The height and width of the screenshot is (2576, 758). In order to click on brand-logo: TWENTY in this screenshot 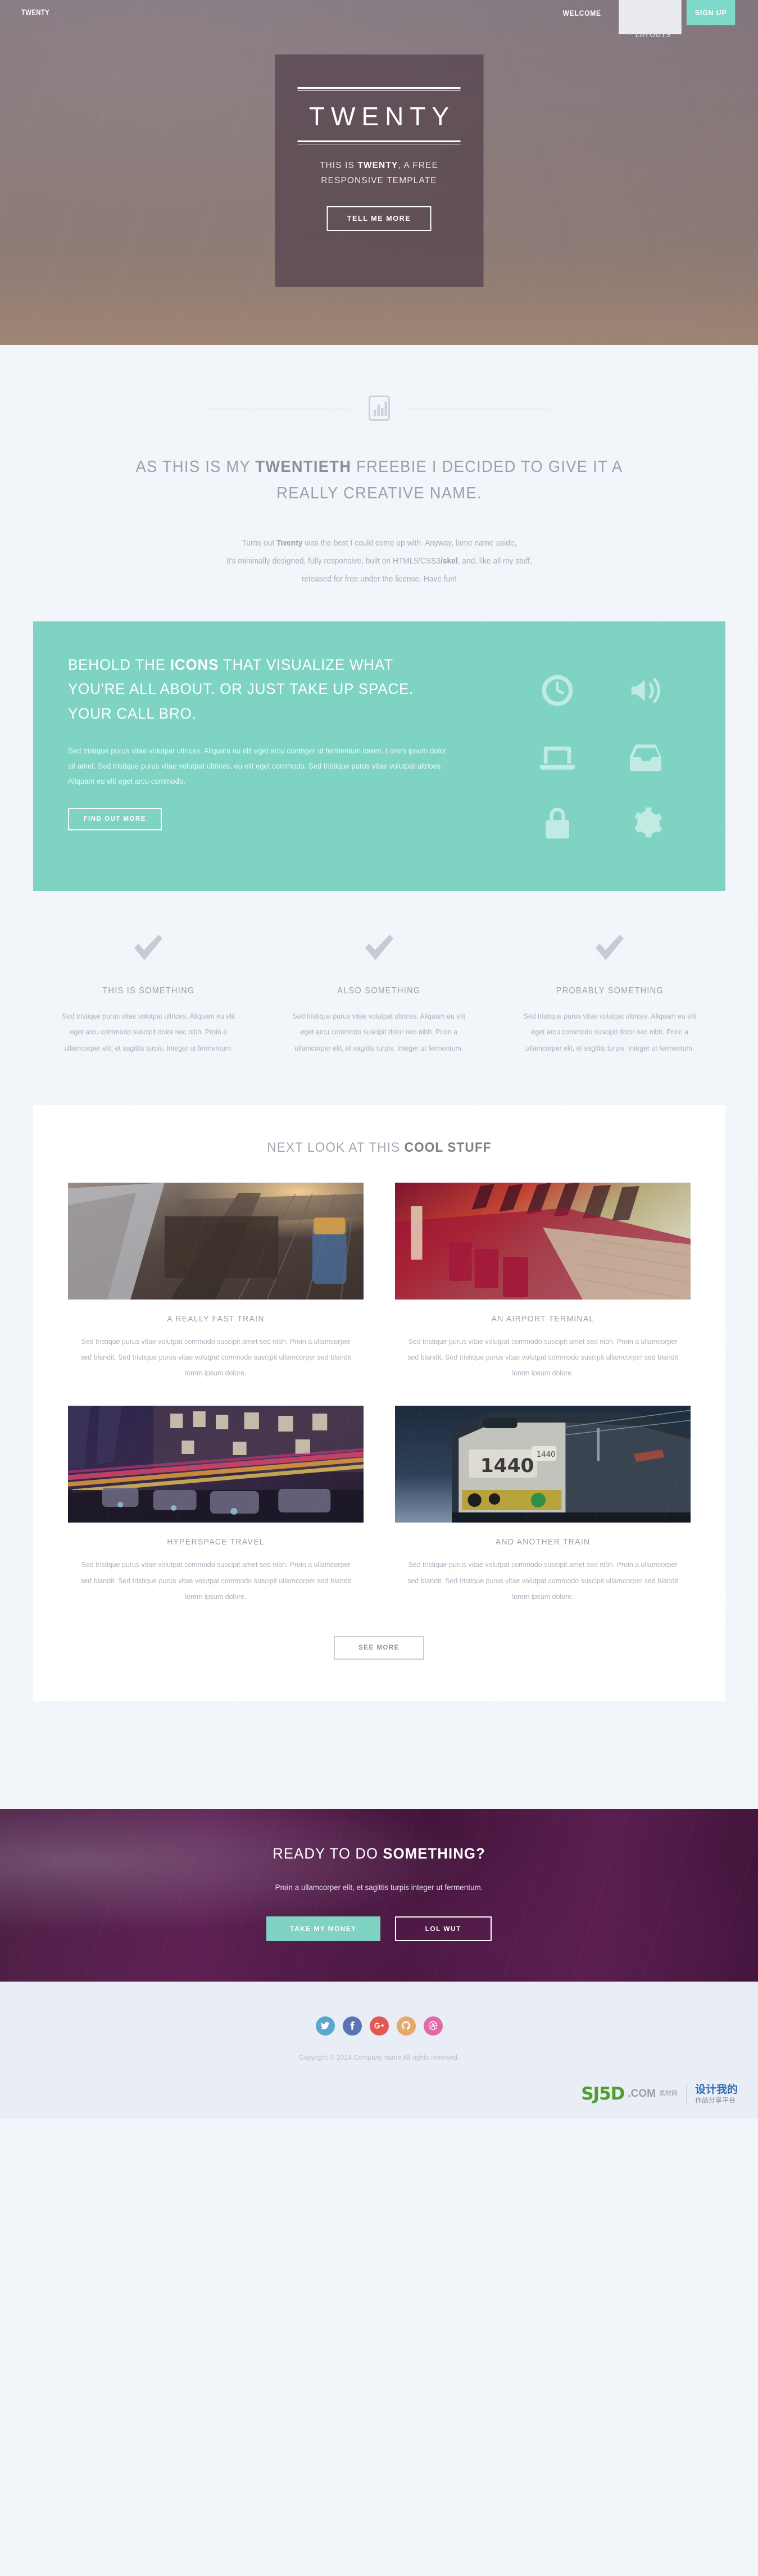, I will do `click(35, 13)`.